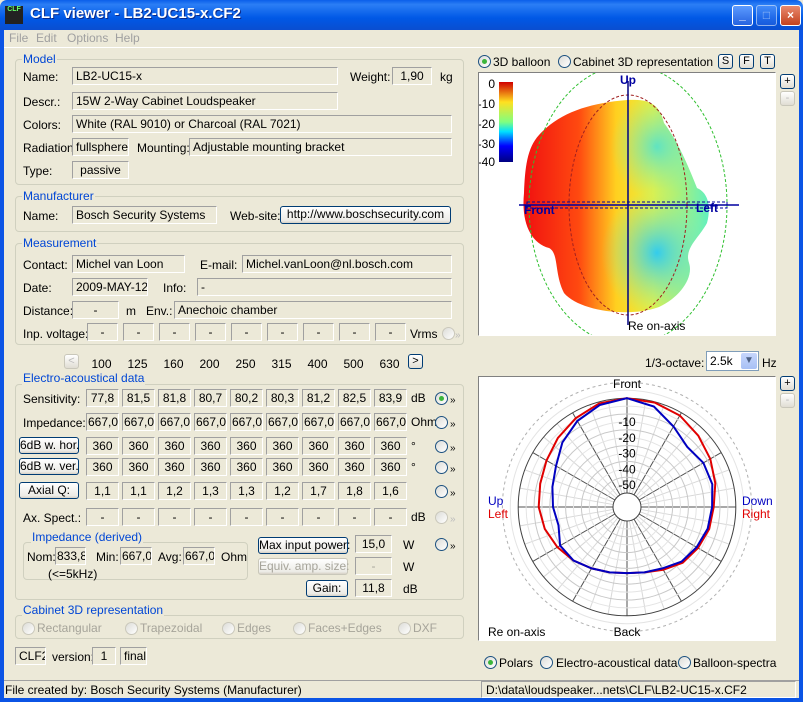 The height and width of the screenshot is (702, 803). Describe the element at coordinates (725, 61) in the screenshot. I see `view-side-button: S` at that location.